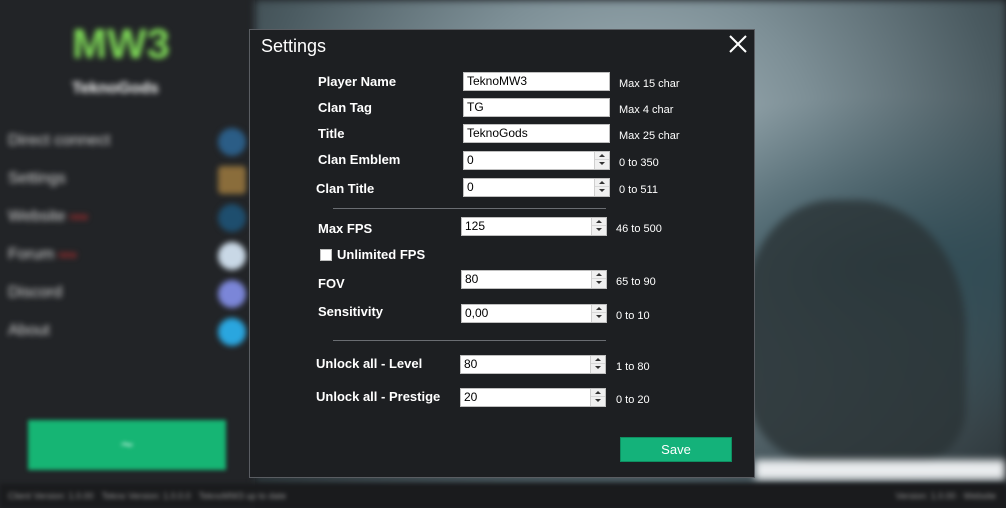  Describe the element at coordinates (127, 179) in the screenshot. I see `menu-item-settings: Settings` at that location.